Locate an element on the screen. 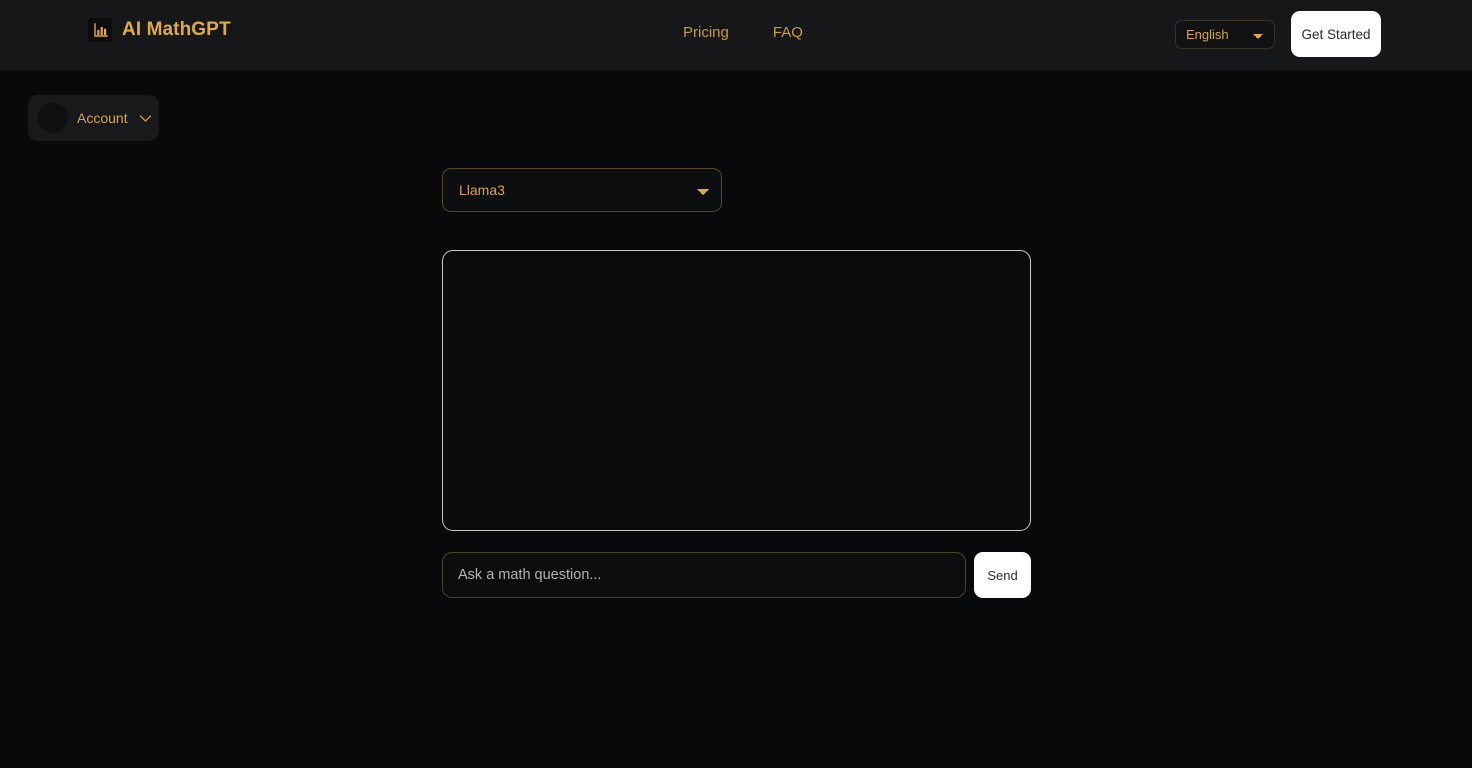  account-label: Account is located at coordinates (102, 118).